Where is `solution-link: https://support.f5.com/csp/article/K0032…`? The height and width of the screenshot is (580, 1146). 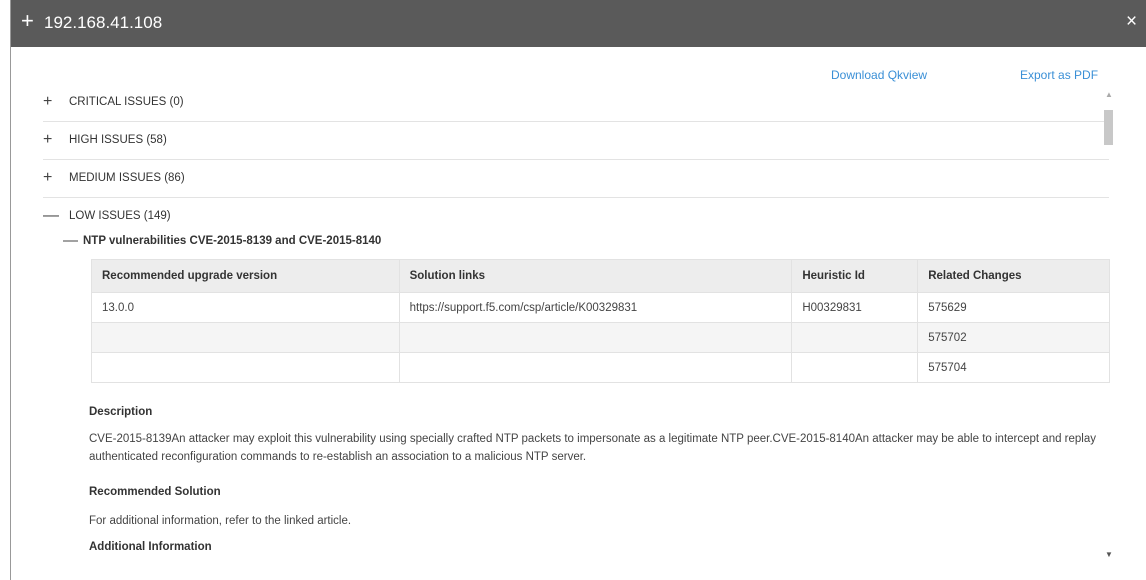
solution-link: https://support.f5.com/csp/article/K0032… is located at coordinates (595, 307).